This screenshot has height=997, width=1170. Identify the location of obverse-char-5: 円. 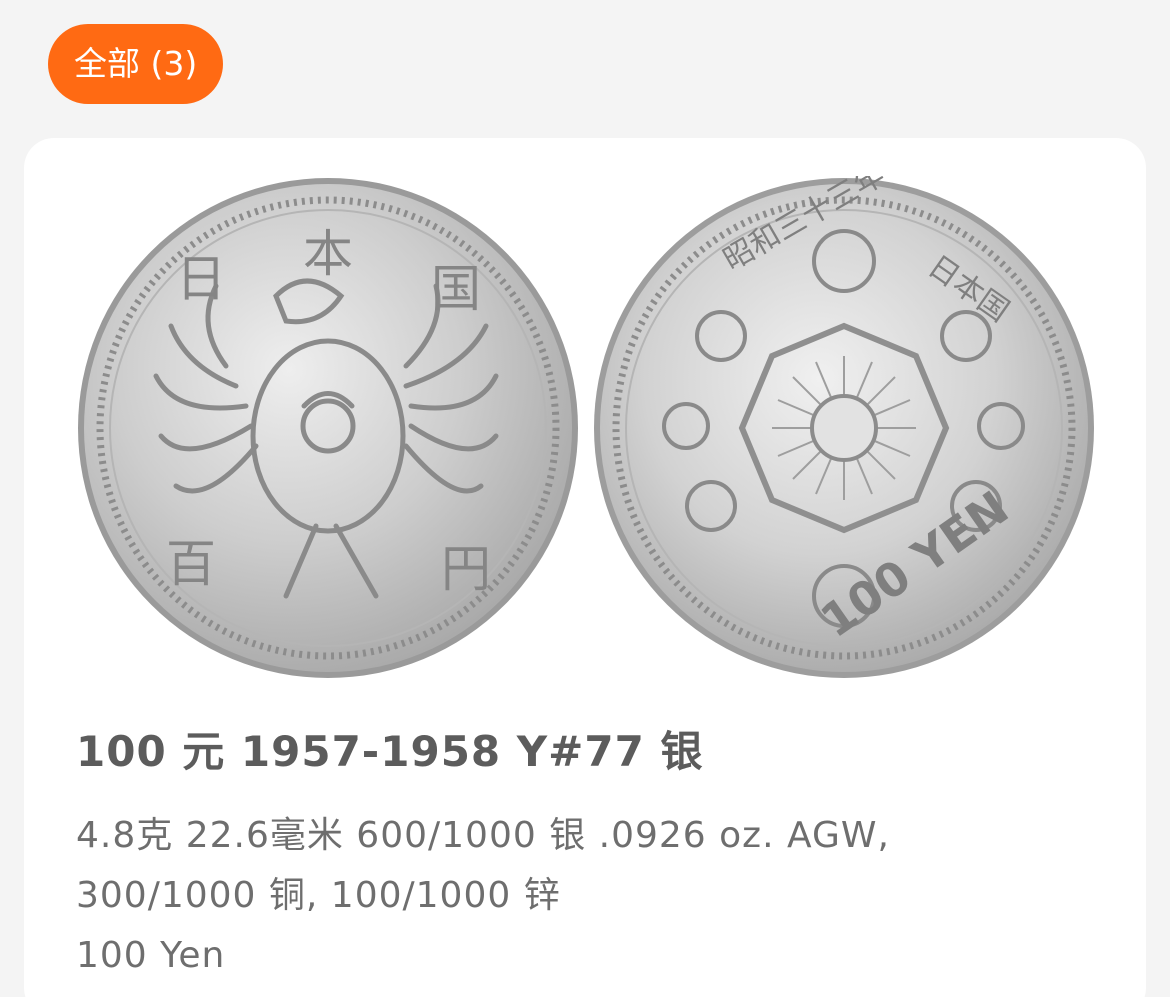
(466, 569).